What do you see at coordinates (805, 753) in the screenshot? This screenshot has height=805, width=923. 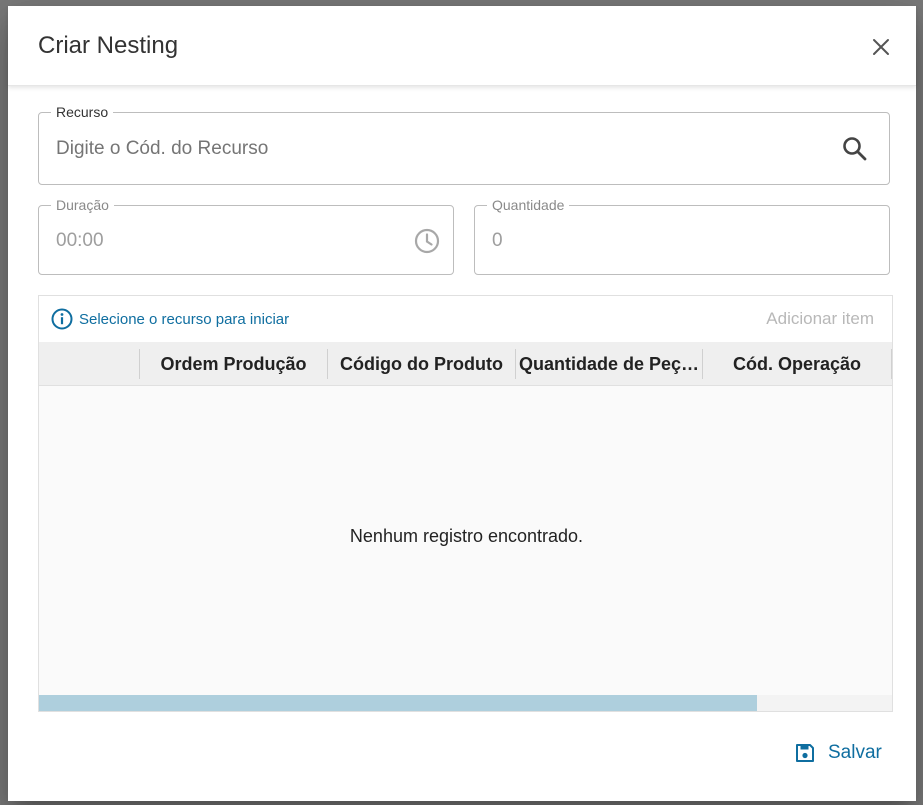 I see `save-icon` at bounding box center [805, 753].